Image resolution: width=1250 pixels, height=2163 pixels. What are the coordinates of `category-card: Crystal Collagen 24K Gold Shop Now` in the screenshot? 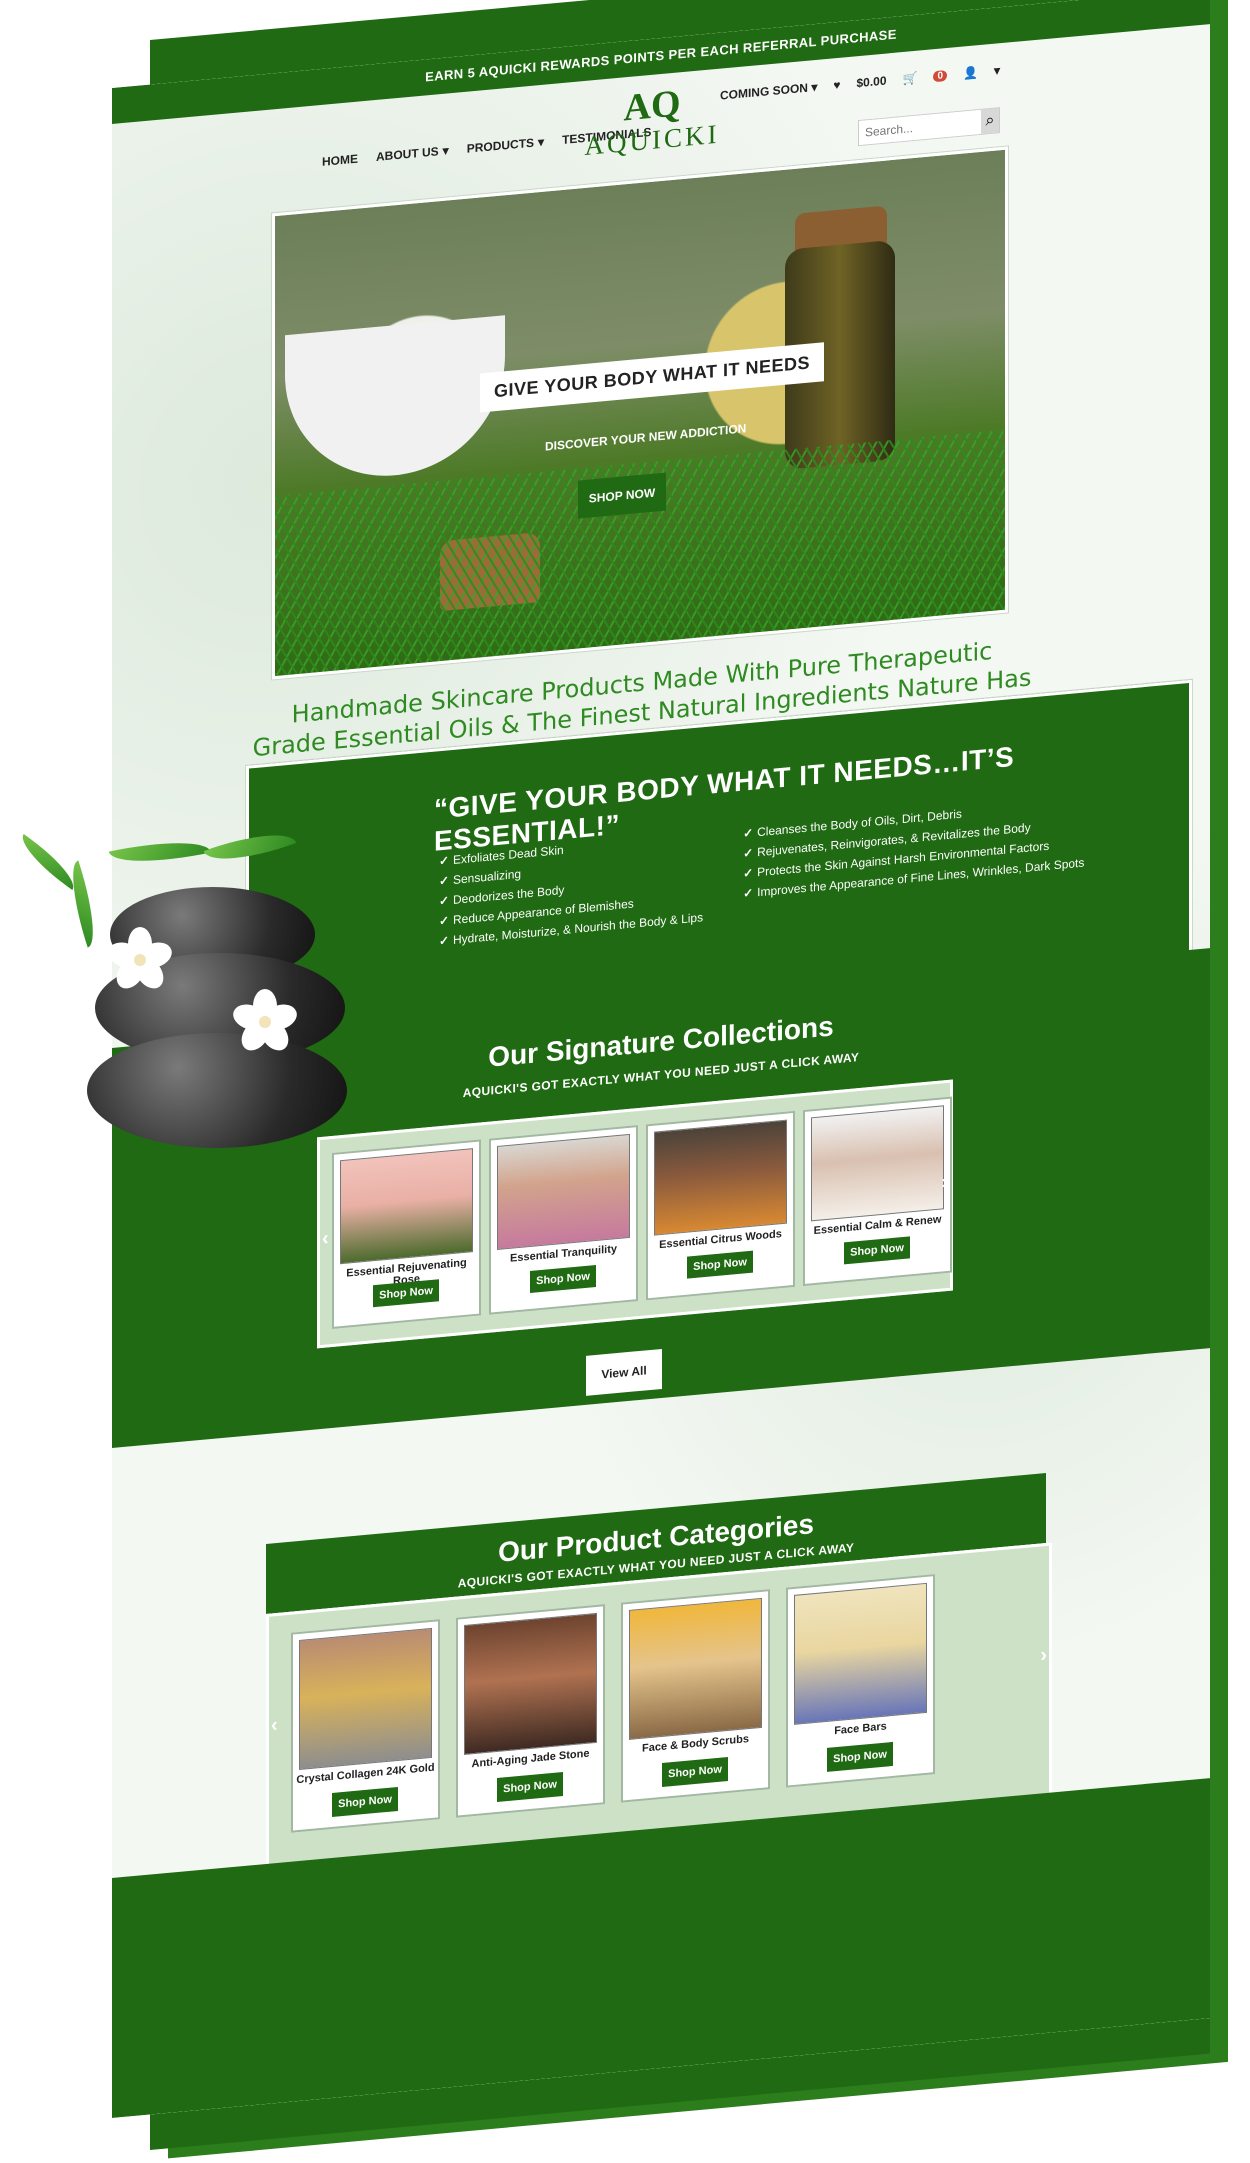 It's located at (365, 1726).